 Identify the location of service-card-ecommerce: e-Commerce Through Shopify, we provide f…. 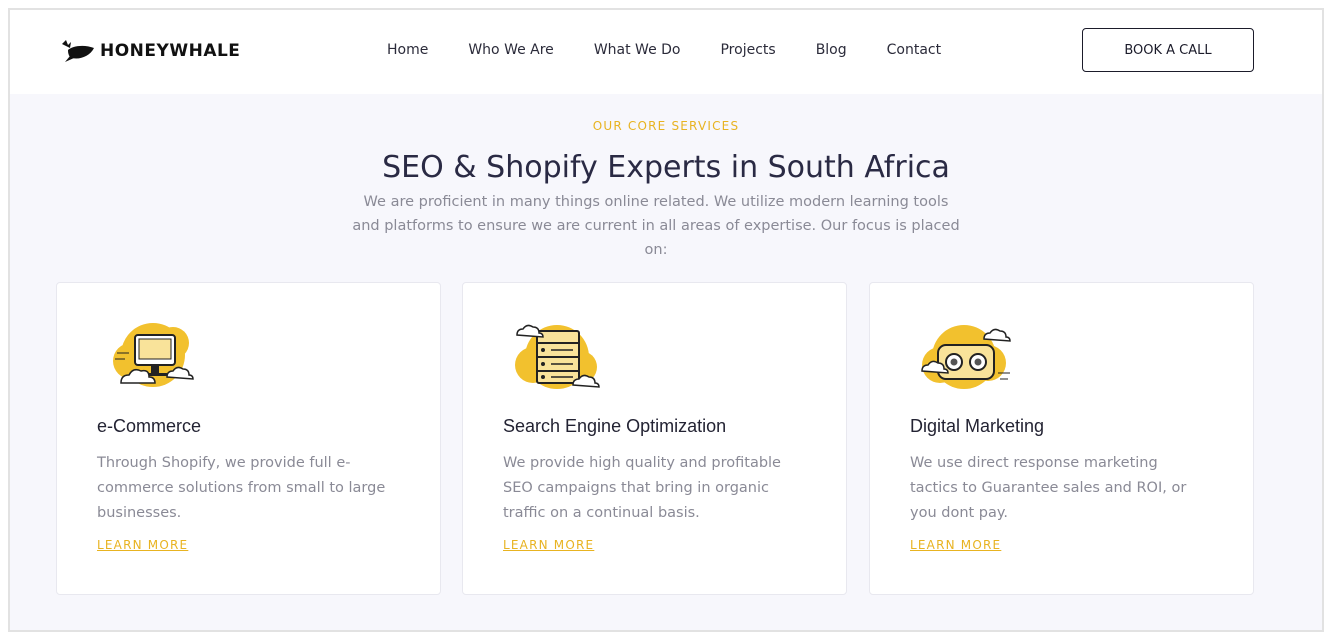
(248, 438).